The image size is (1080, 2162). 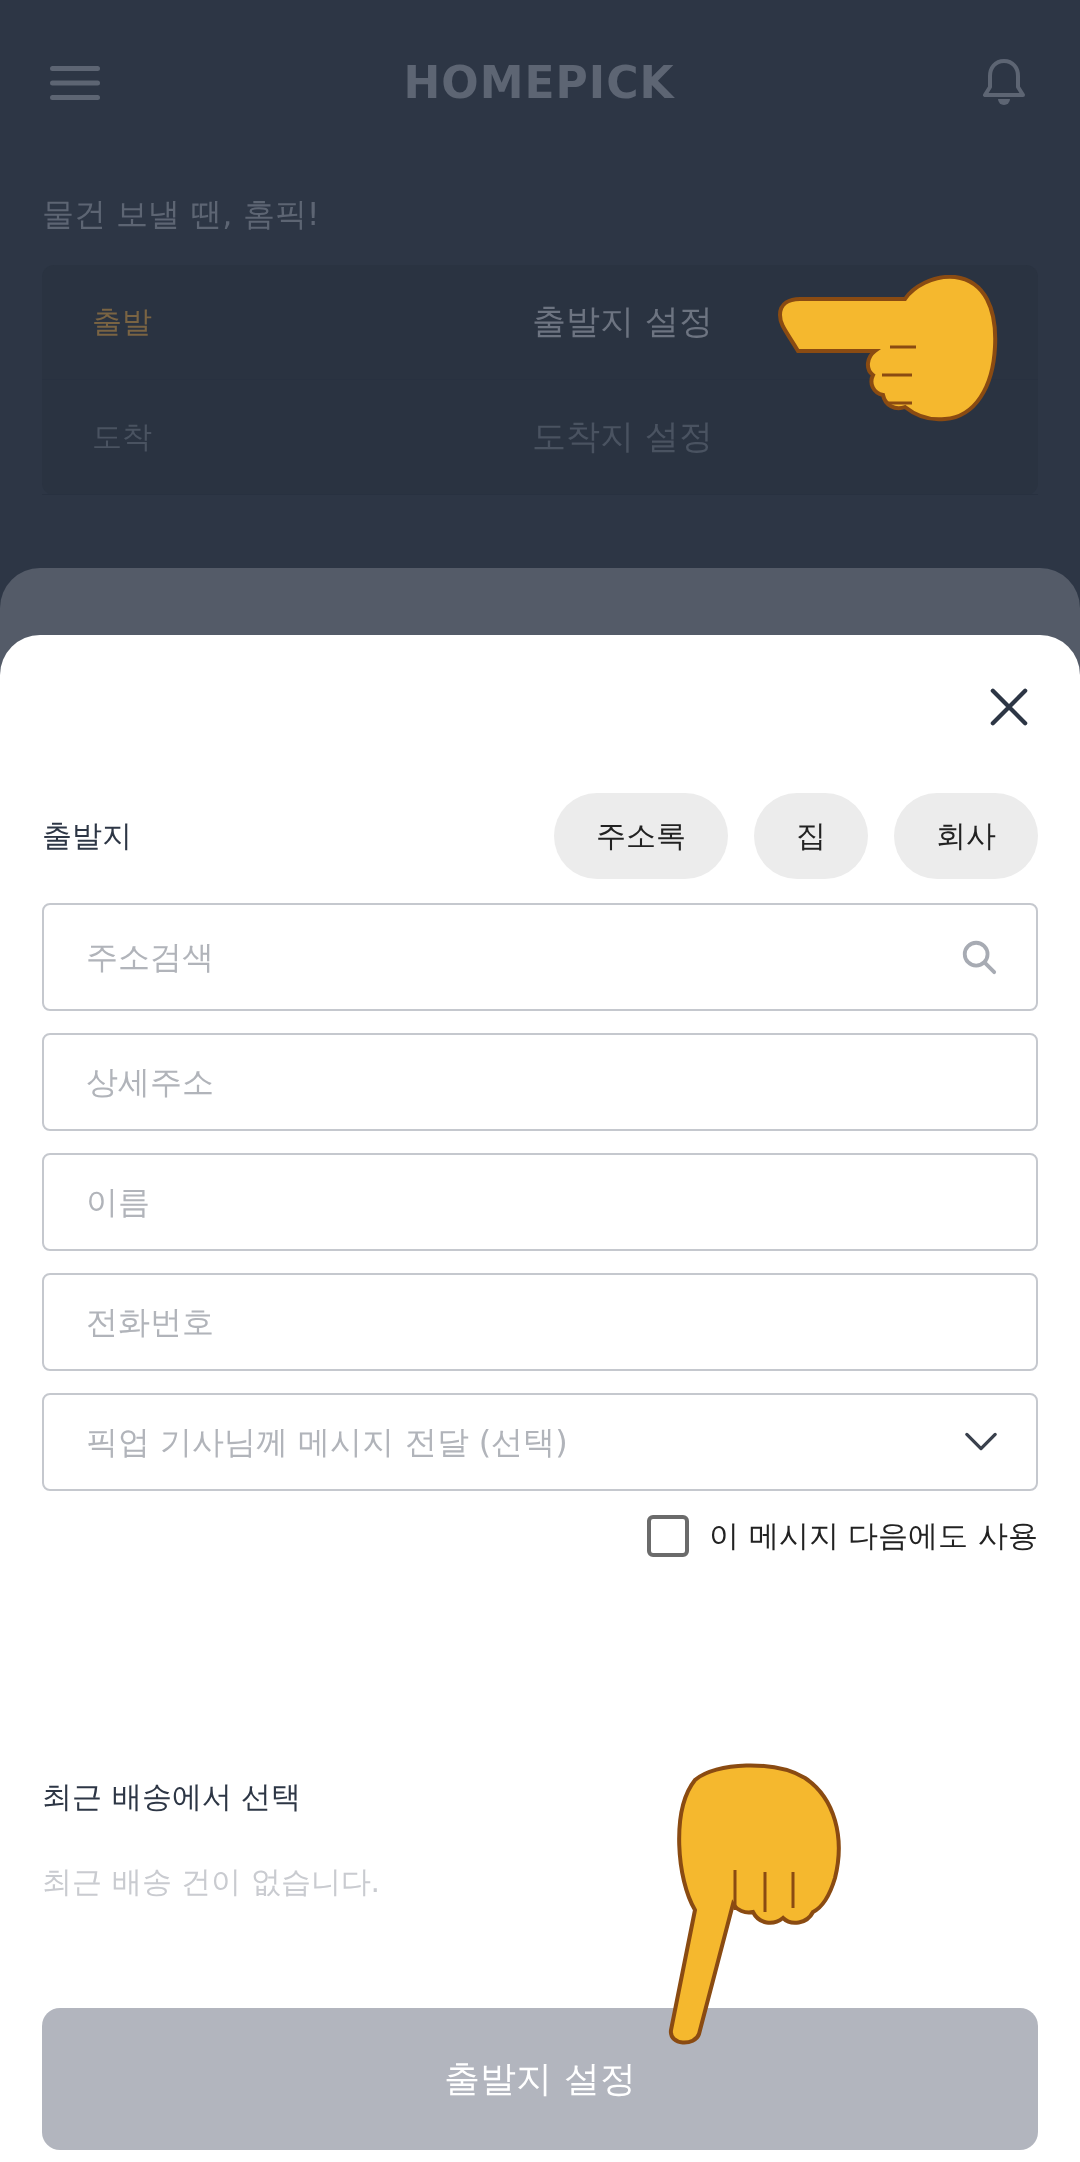 What do you see at coordinates (811, 836) in the screenshot?
I see `address-shortcut-chip: 집` at bounding box center [811, 836].